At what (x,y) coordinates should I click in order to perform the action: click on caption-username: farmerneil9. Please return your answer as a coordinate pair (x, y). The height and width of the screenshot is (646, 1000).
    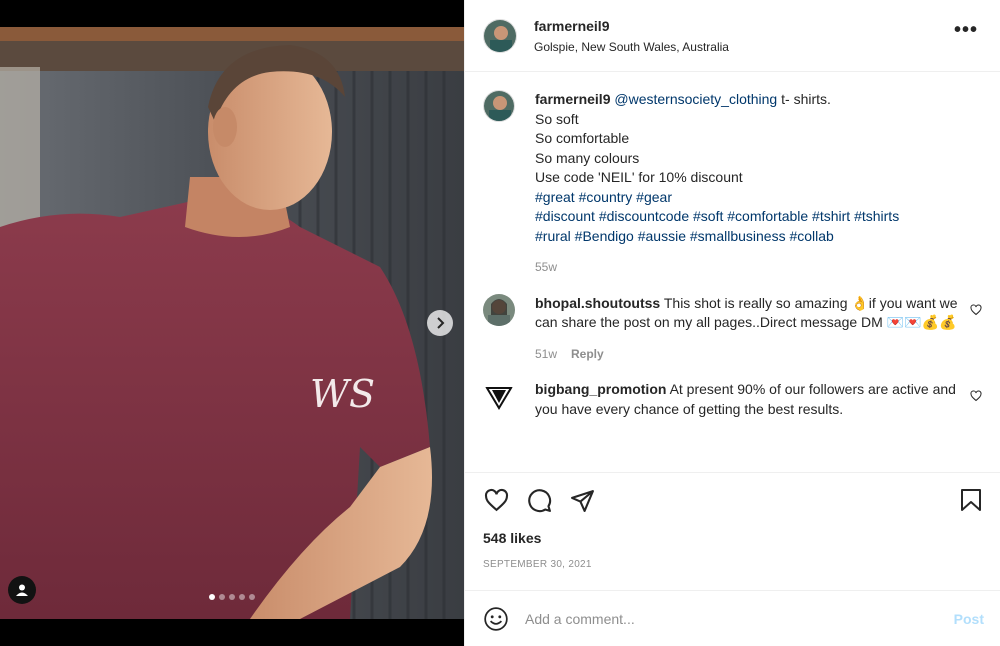
    Looking at the image, I should click on (572, 99).